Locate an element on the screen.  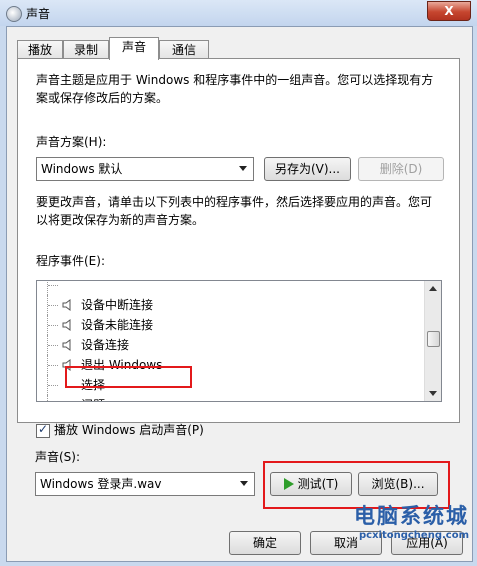
sound-file-select: Windows 登录声.wav is located at coordinates (145, 484).